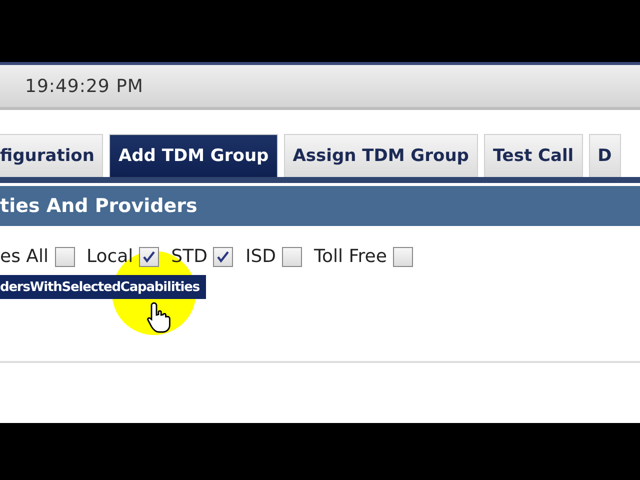 The image size is (640, 480). I want to click on checkbox-label: ISD, so click(260, 256).